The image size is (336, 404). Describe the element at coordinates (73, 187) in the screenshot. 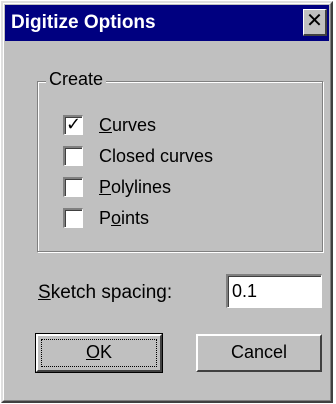

I see `polylines-checkbox` at that location.